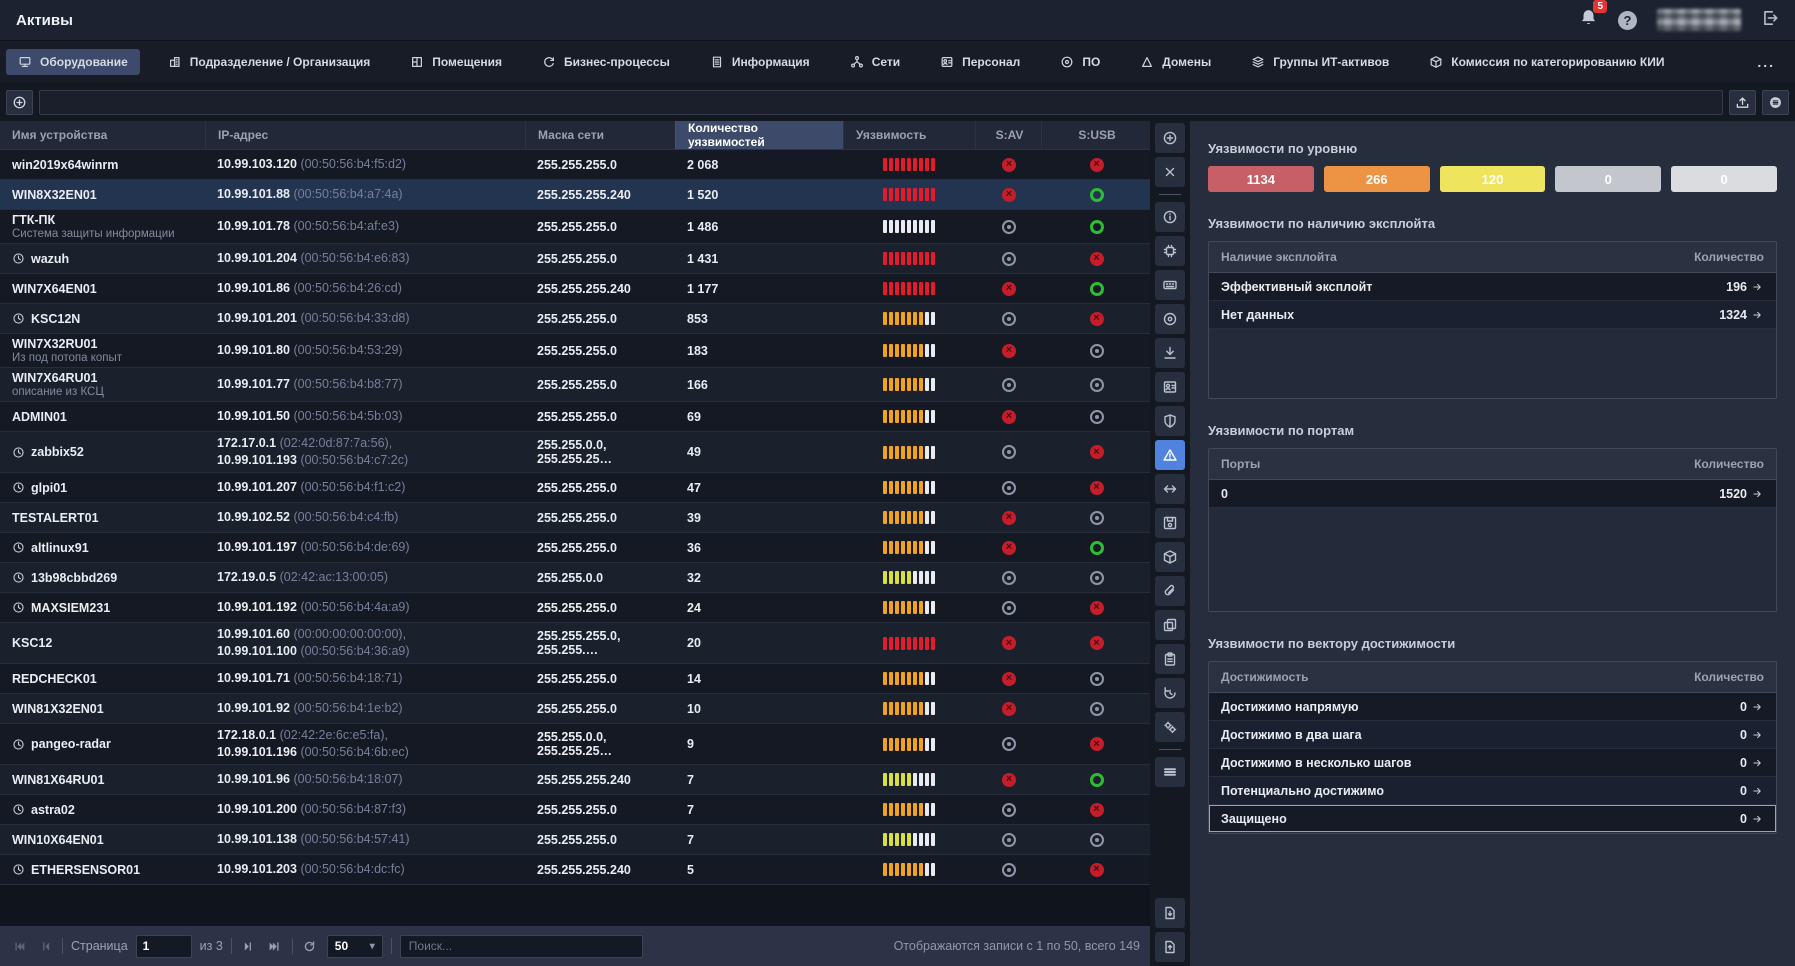 This screenshot has height=966, width=1795. I want to click on reports-button, so click(1775, 102).